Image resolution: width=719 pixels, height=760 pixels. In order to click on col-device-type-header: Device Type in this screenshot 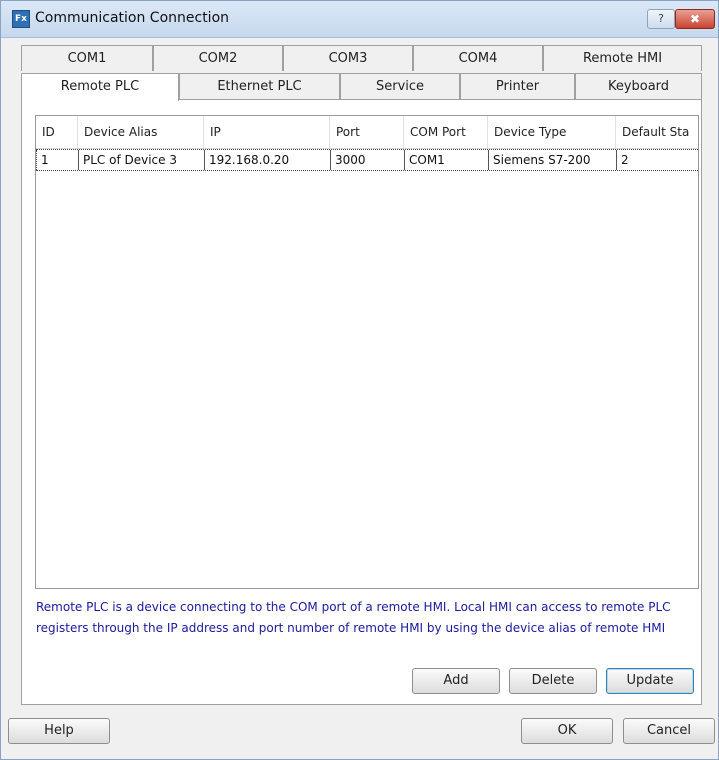, I will do `click(552, 132)`.